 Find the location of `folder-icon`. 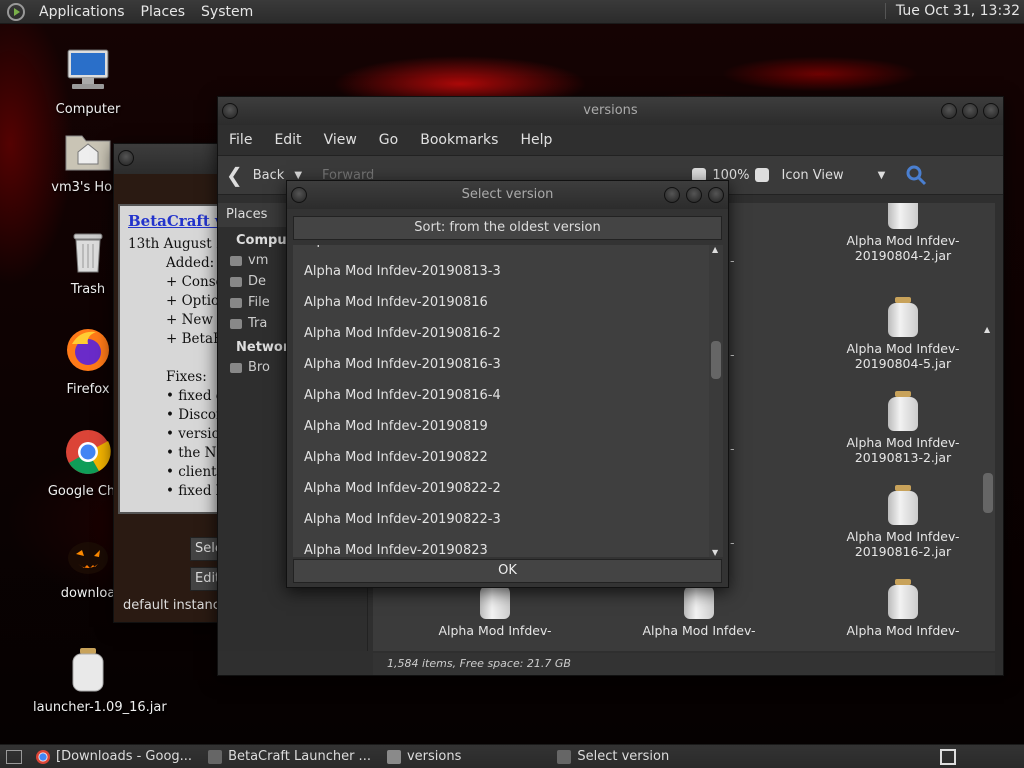

folder-icon is located at coordinates (393, 756).